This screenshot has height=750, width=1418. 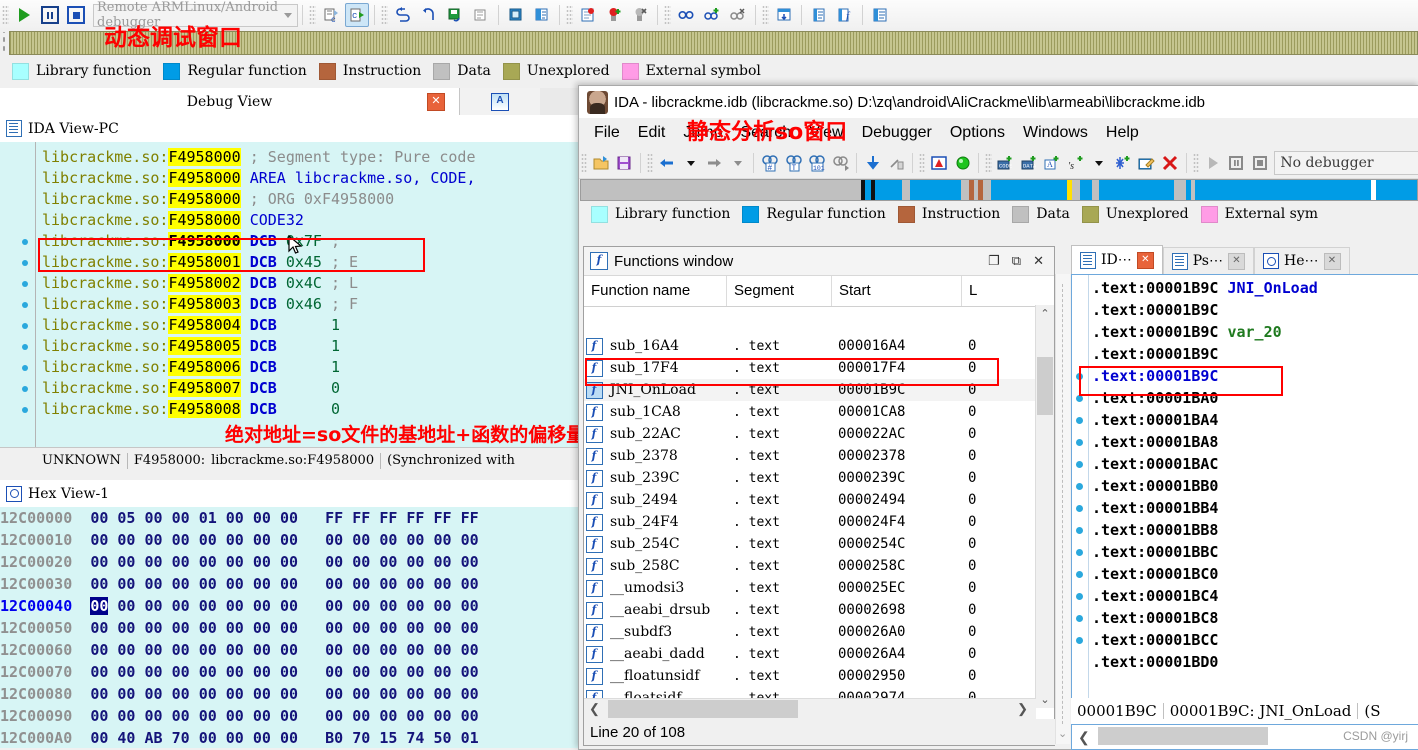 I want to click on chevron-down-icon: ⌄, so click(x=1062, y=733).